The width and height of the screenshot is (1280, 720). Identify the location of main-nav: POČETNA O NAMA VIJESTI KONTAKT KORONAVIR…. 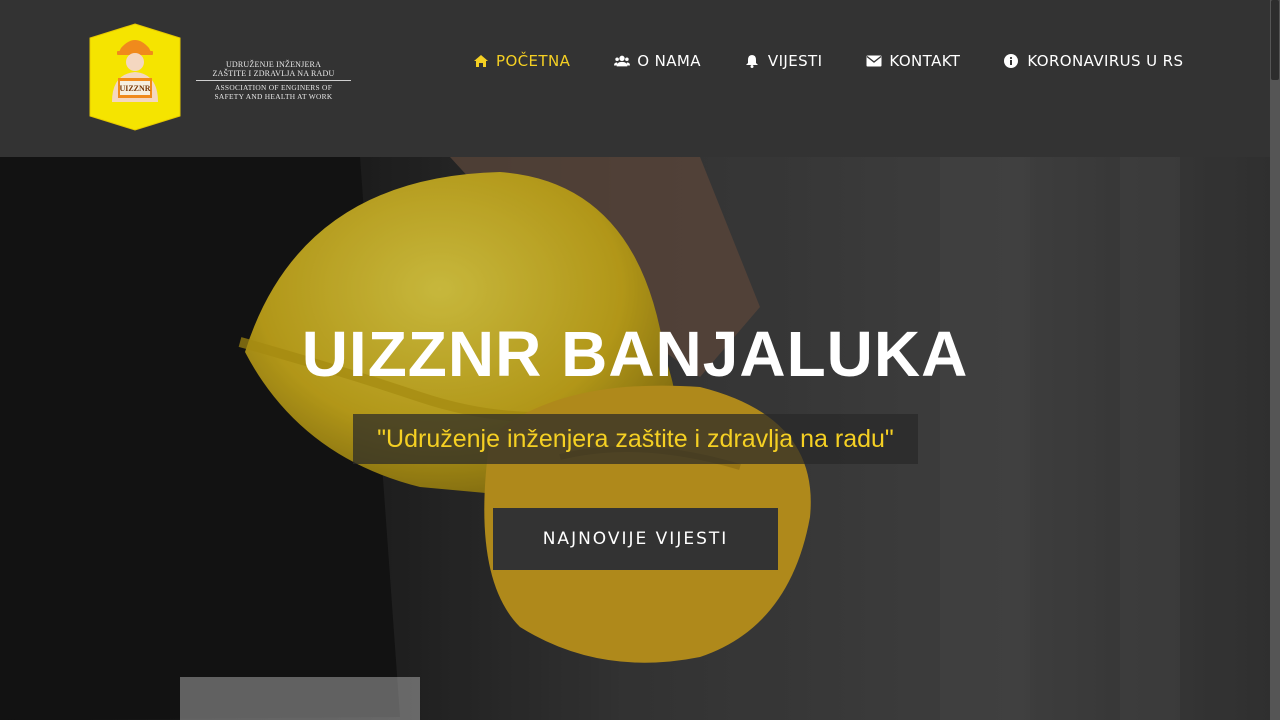
(828, 61).